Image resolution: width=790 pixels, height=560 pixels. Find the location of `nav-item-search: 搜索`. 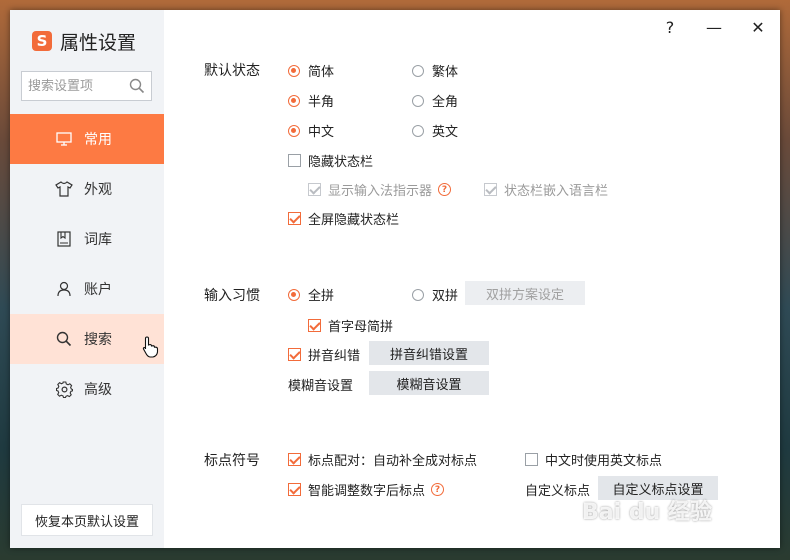

nav-item-search: 搜索 is located at coordinates (87, 339).